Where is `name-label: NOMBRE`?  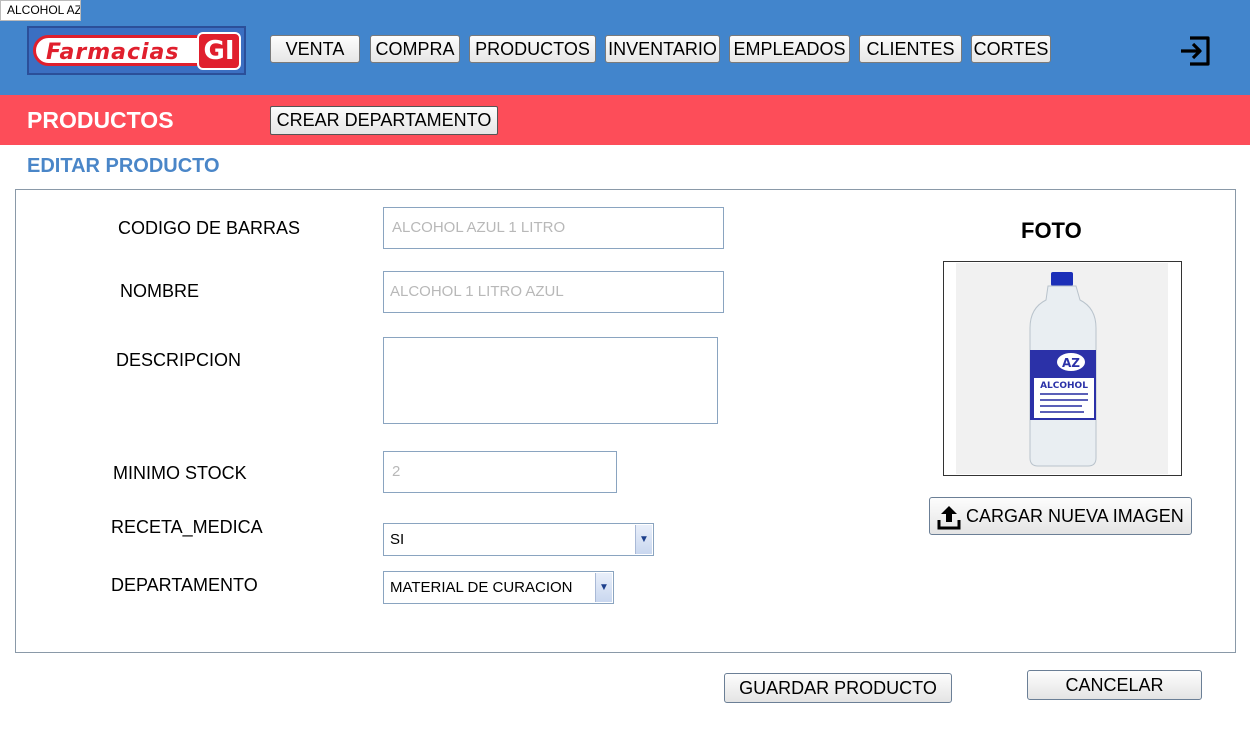 name-label: NOMBRE is located at coordinates (160, 291).